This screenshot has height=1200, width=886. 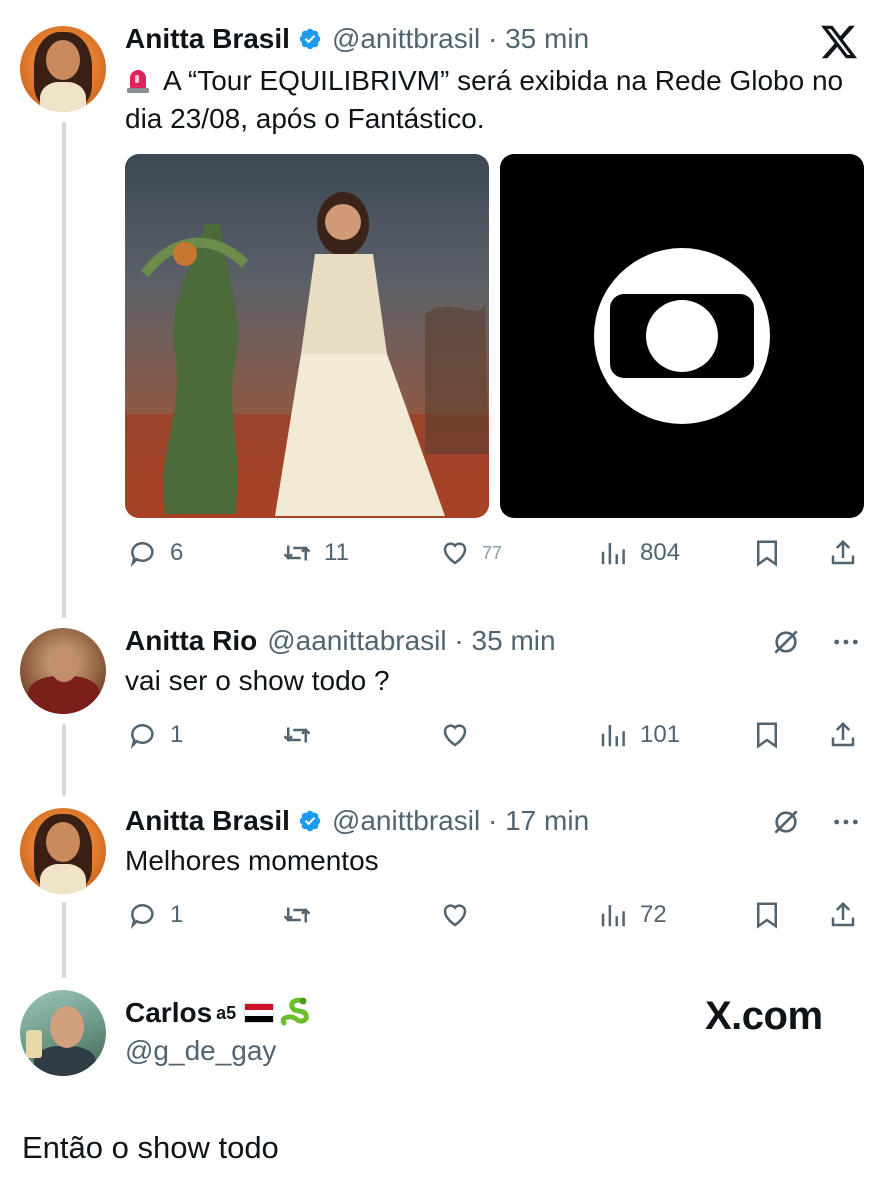 What do you see at coordinates (639, 553) in the screenshot?
I see `views-button: 804` at bounding box center [639, 553].